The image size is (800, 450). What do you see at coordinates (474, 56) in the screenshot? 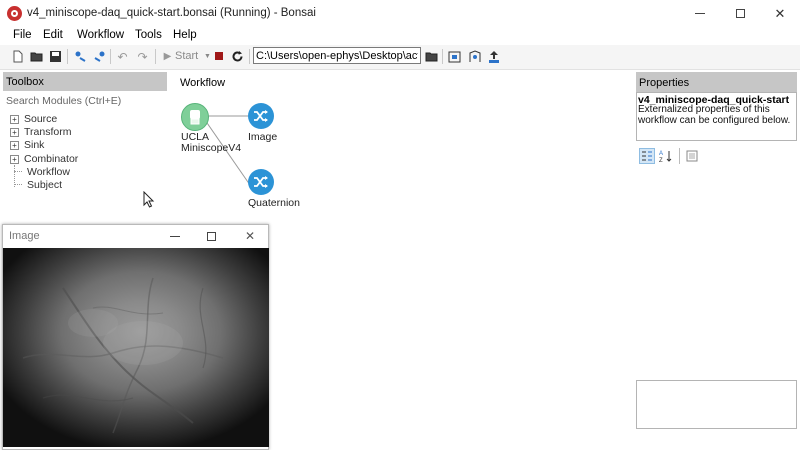
I see `gallery-icon` at bounding box center [474, 56].